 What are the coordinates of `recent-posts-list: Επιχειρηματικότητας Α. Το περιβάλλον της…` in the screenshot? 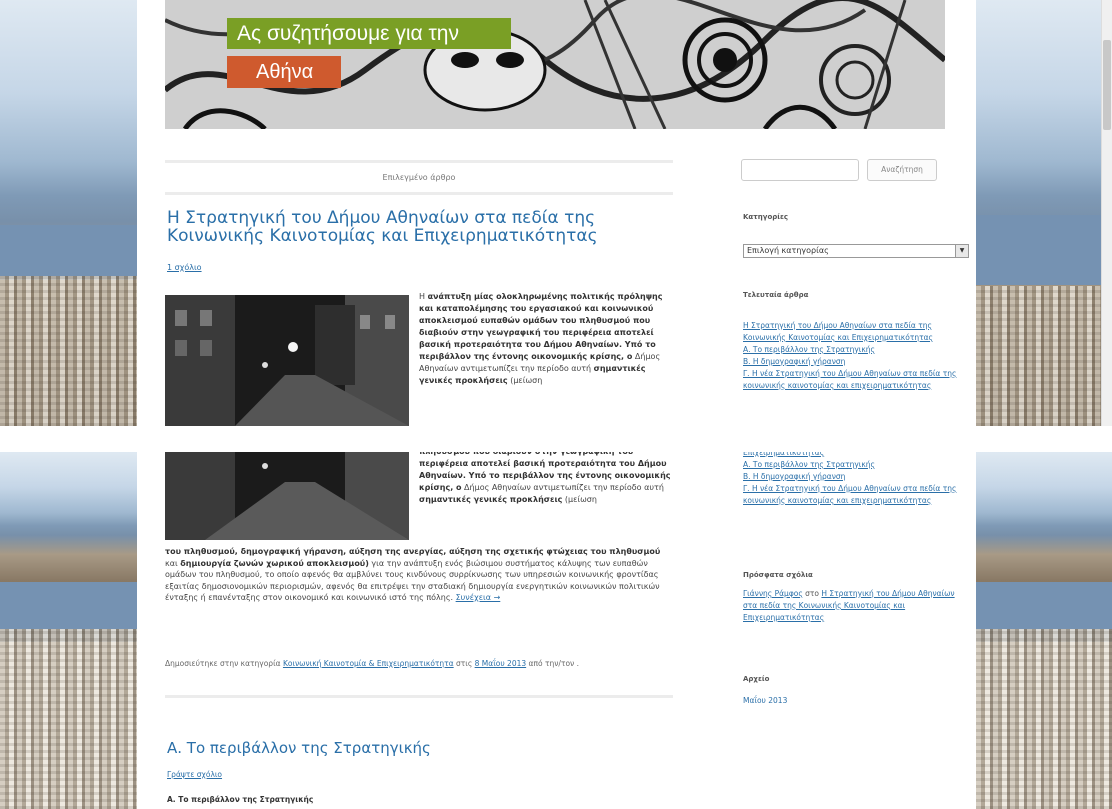 It's located at (856, 479).